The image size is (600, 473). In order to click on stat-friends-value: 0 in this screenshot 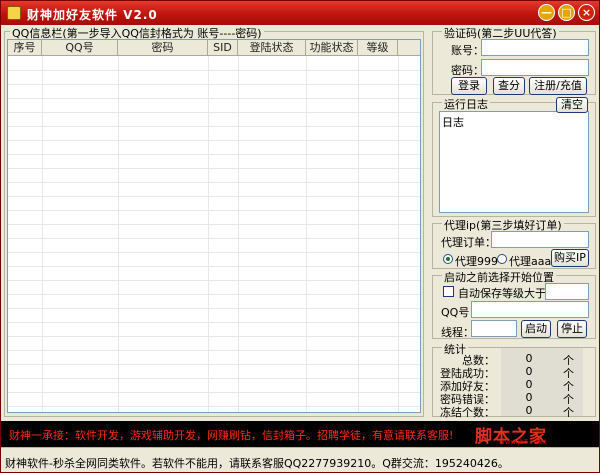, I will do `click(529, 384)`.